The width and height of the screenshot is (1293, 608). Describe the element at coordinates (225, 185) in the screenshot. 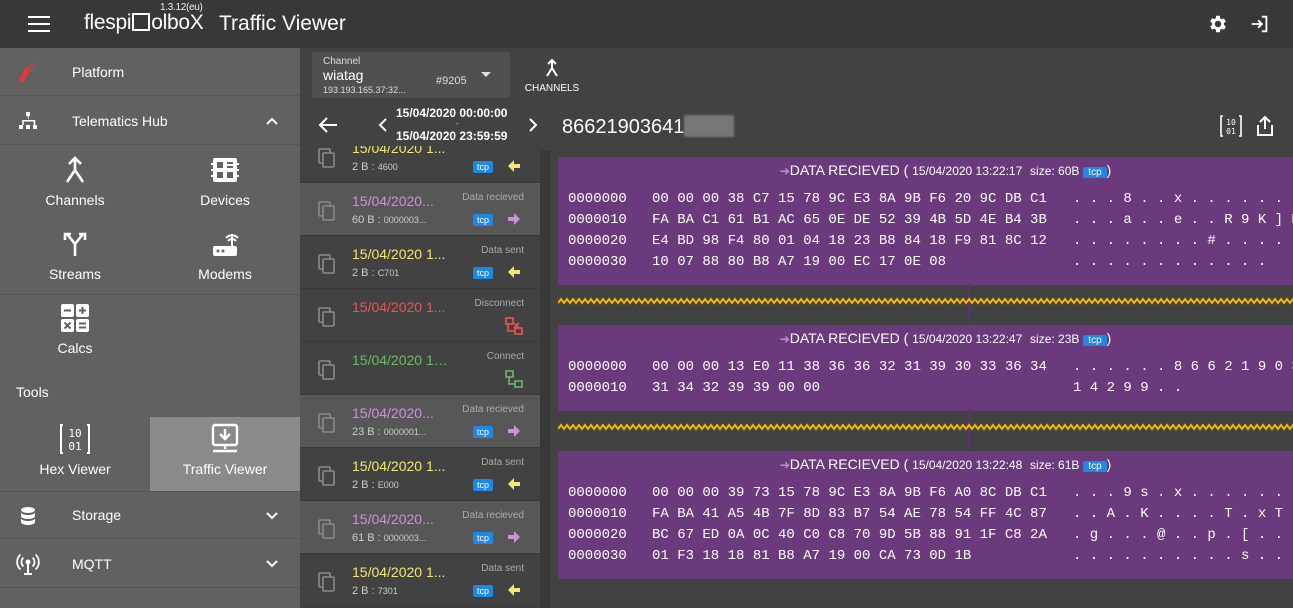

I see `tile-devices: Devices` at that location.